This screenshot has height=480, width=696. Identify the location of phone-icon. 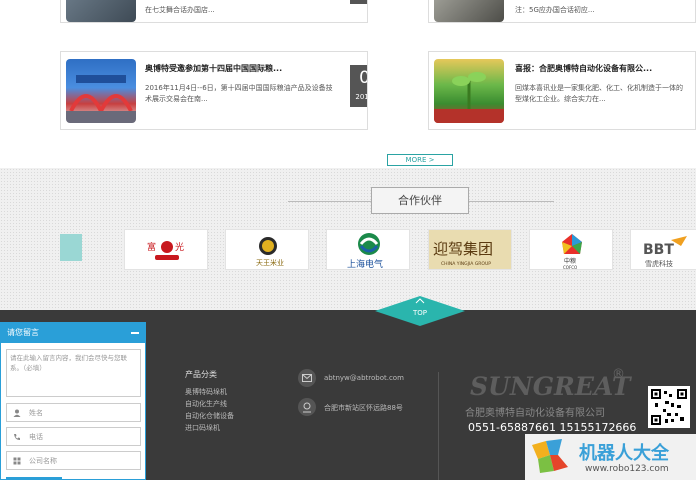
(17, 437).